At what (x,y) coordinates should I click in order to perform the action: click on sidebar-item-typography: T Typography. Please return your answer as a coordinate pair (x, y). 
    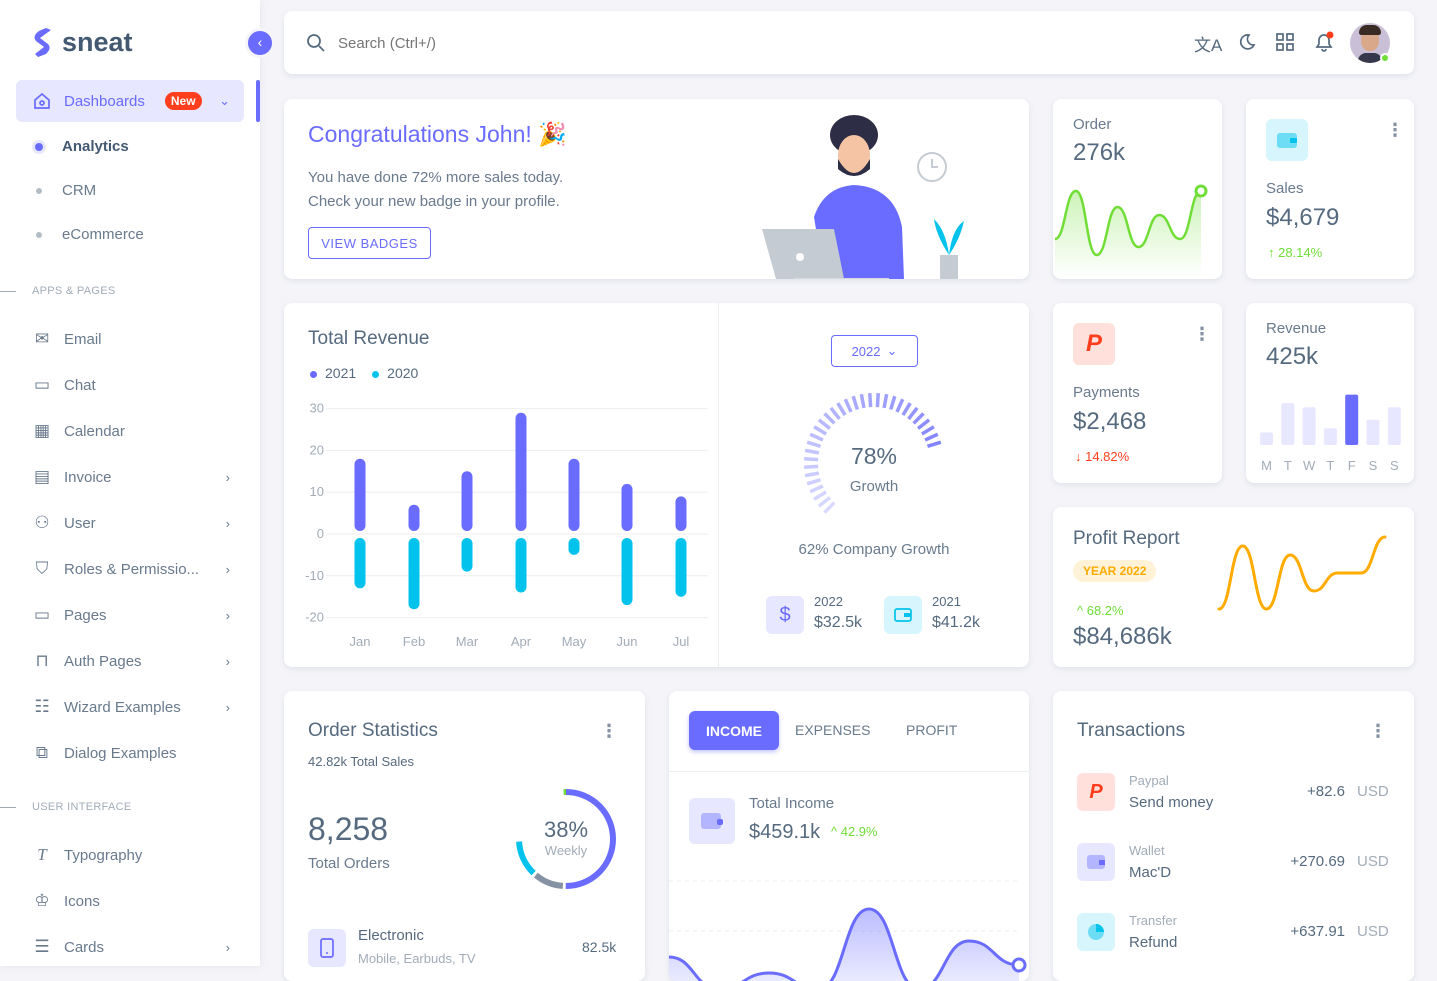
    Looking at the image, I should click on (130, 855).